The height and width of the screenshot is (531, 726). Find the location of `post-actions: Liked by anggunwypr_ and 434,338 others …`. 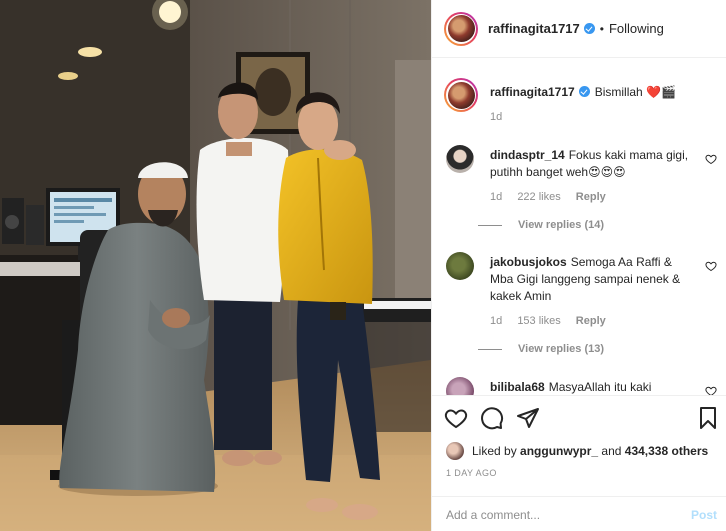

post-actions: Liked by anggunwypr_ and 434,338 others … is located at coordinates (579, 463).